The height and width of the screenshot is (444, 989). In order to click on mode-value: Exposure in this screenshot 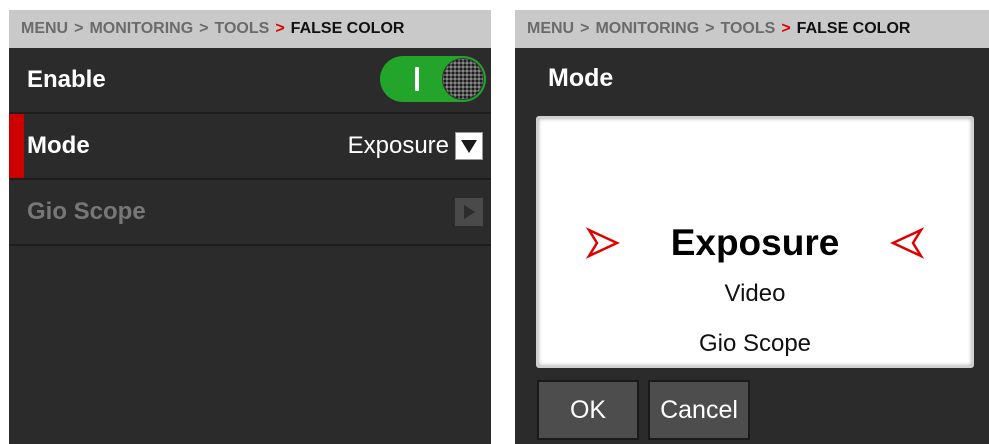, I will do `click(398, 145)`.